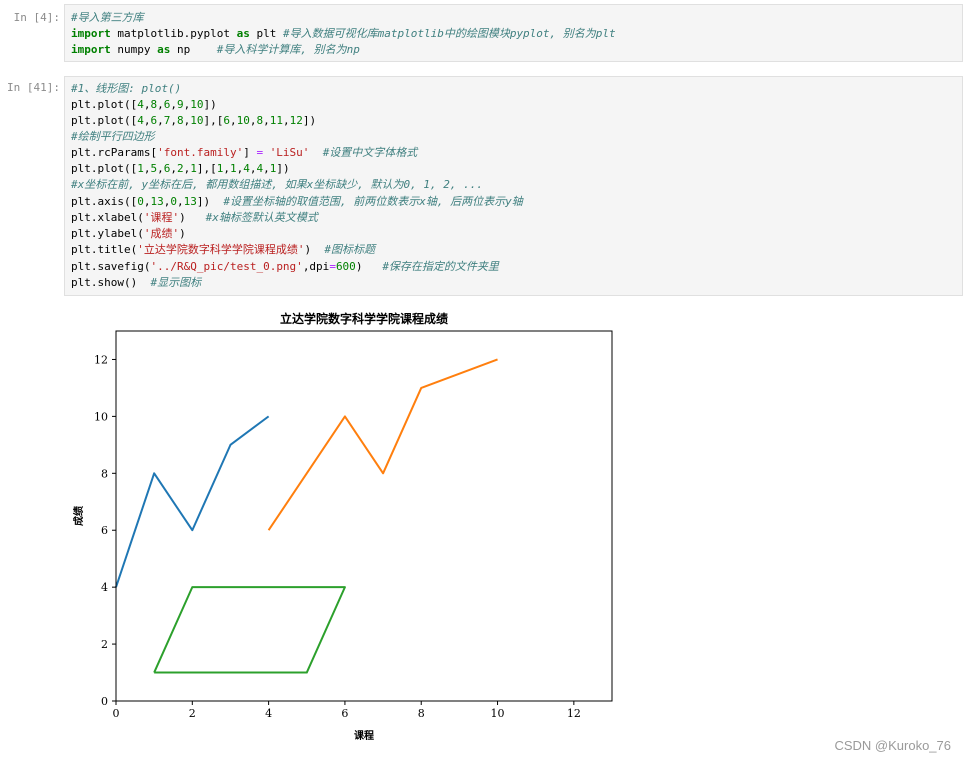 Image resolution: width=965 pixels, height=761 pixels. I want to click on code-token: as, so click(164, 49).